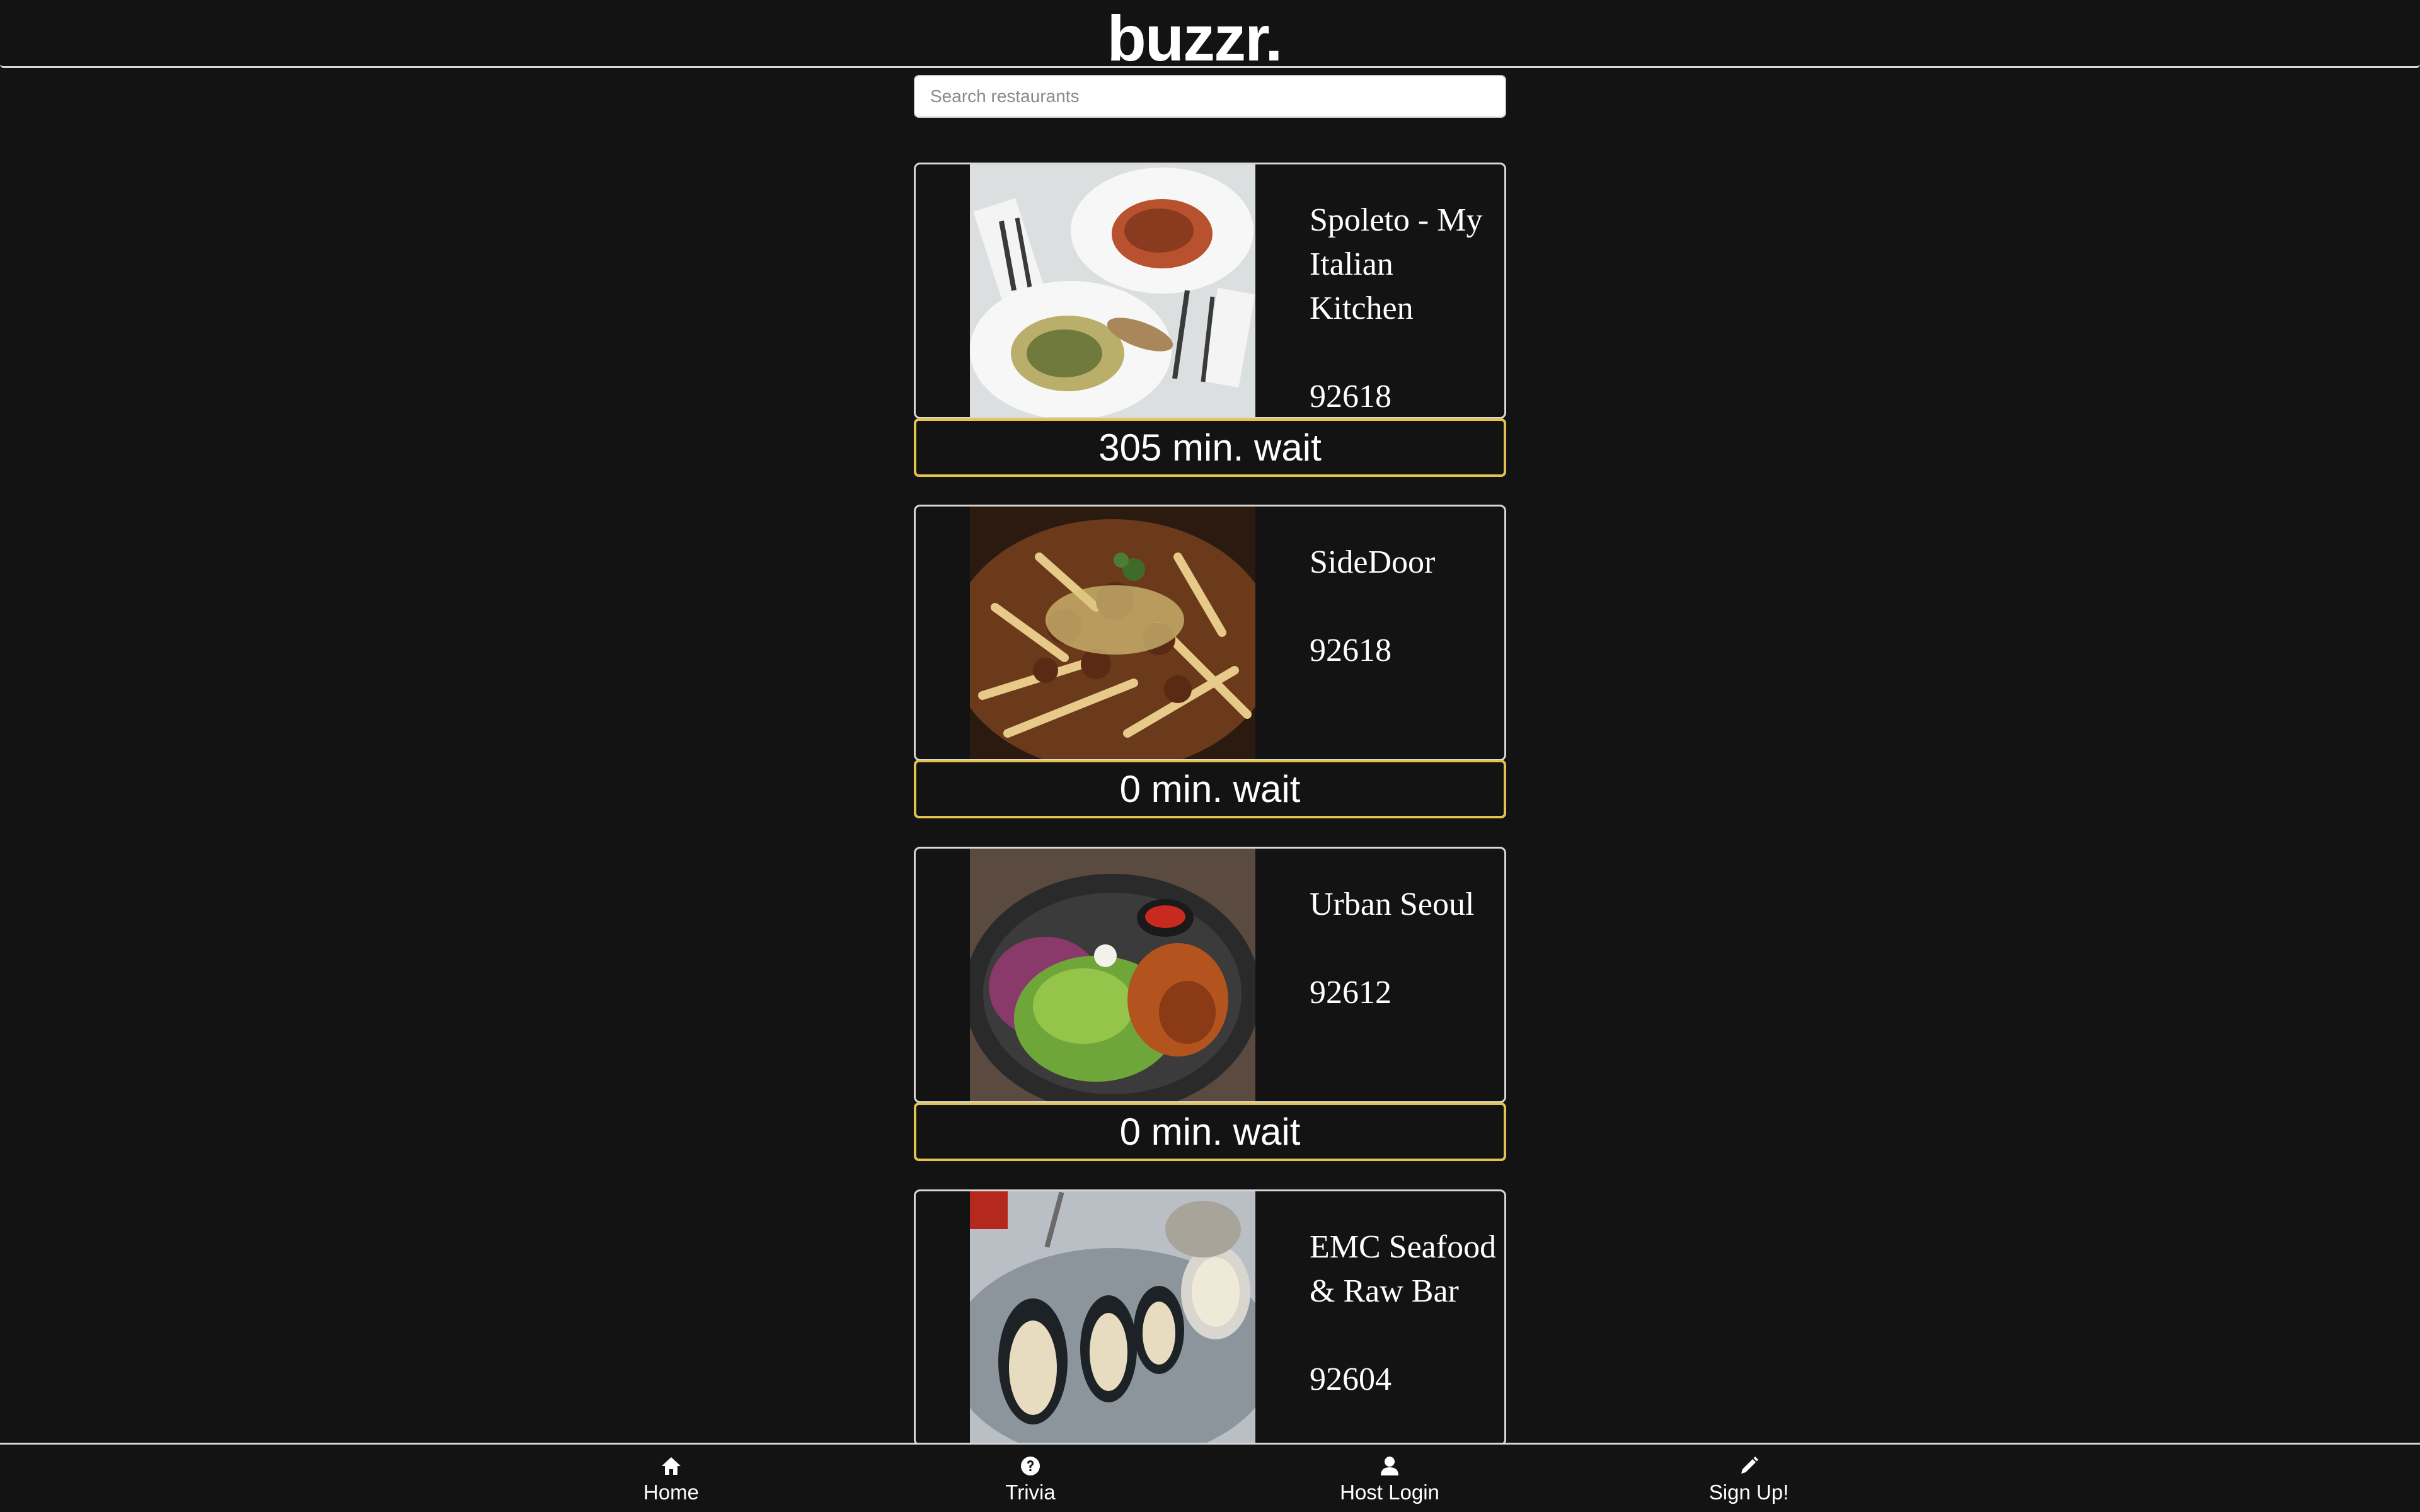  I want to click on restaurant-zip: 92604, so click(1351, 1379).